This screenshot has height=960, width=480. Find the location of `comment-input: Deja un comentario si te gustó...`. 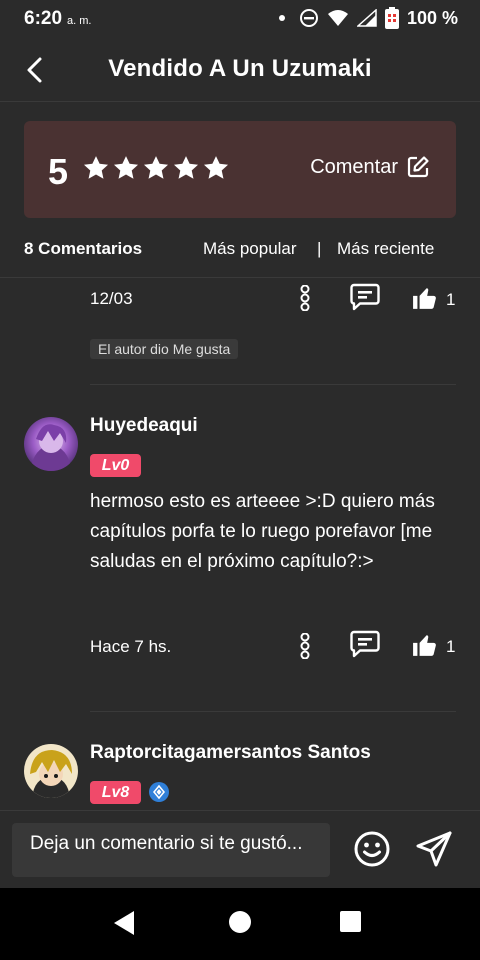

comment-input: Deja un comentario si te gustó... is located at coordinates (171, 850).